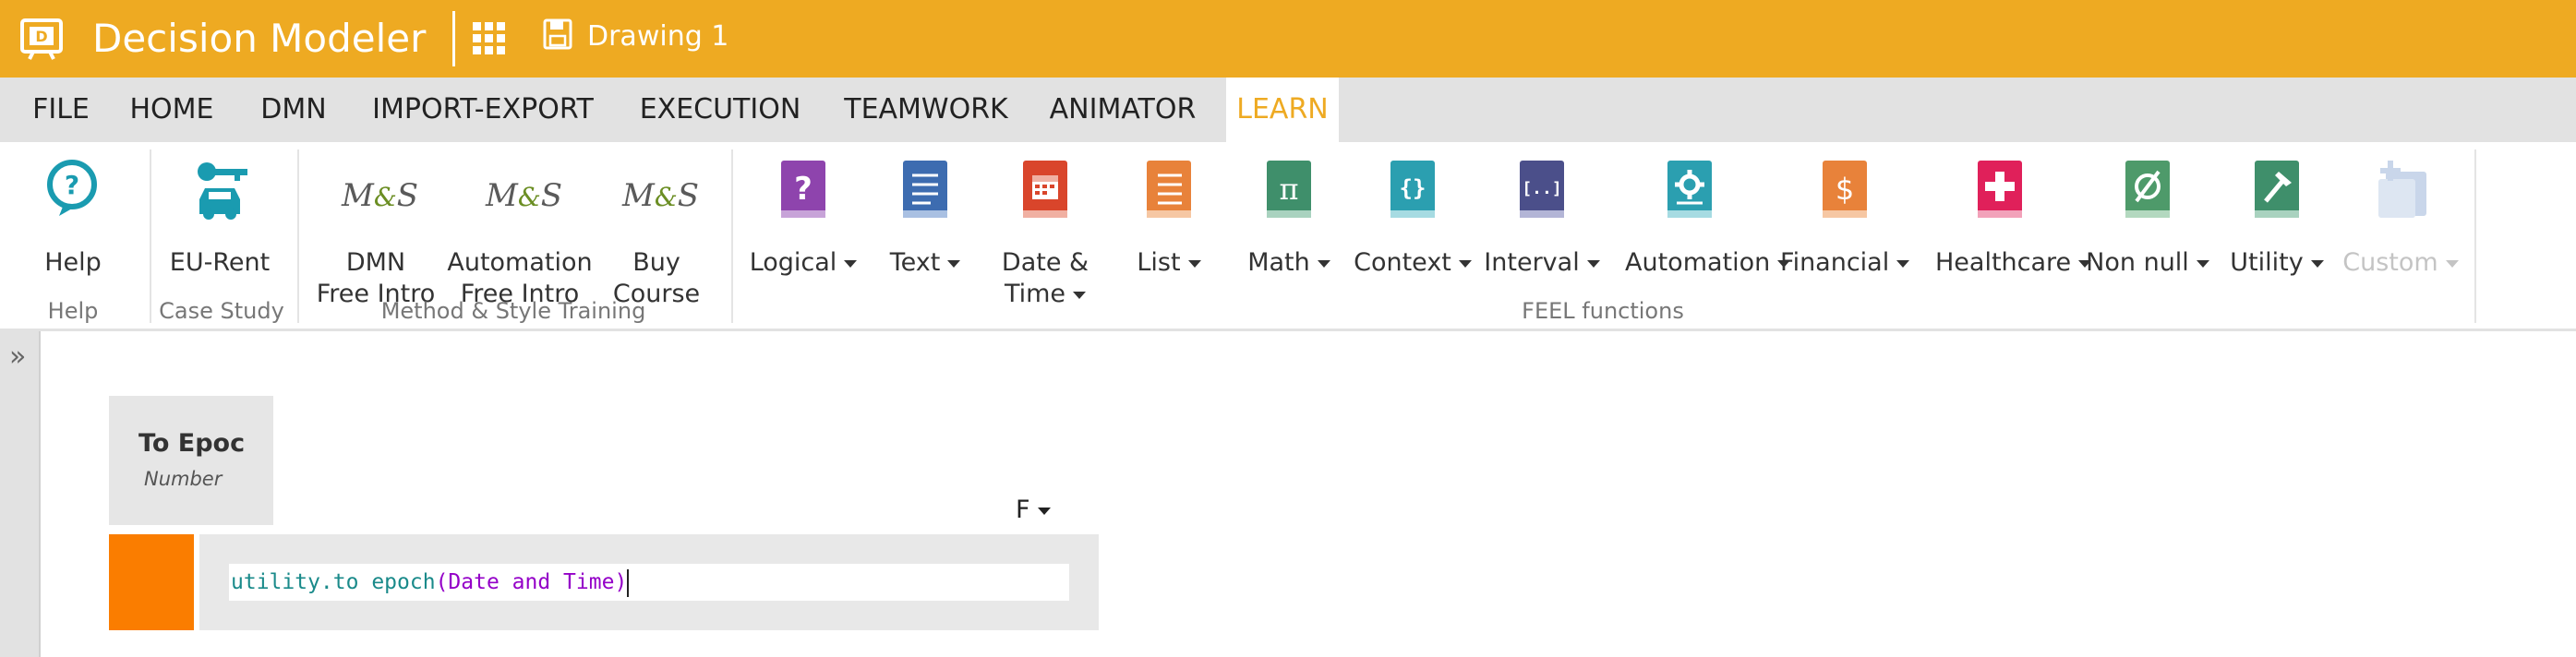  I want to click on interval-label: Interval, so click(1532, 262).